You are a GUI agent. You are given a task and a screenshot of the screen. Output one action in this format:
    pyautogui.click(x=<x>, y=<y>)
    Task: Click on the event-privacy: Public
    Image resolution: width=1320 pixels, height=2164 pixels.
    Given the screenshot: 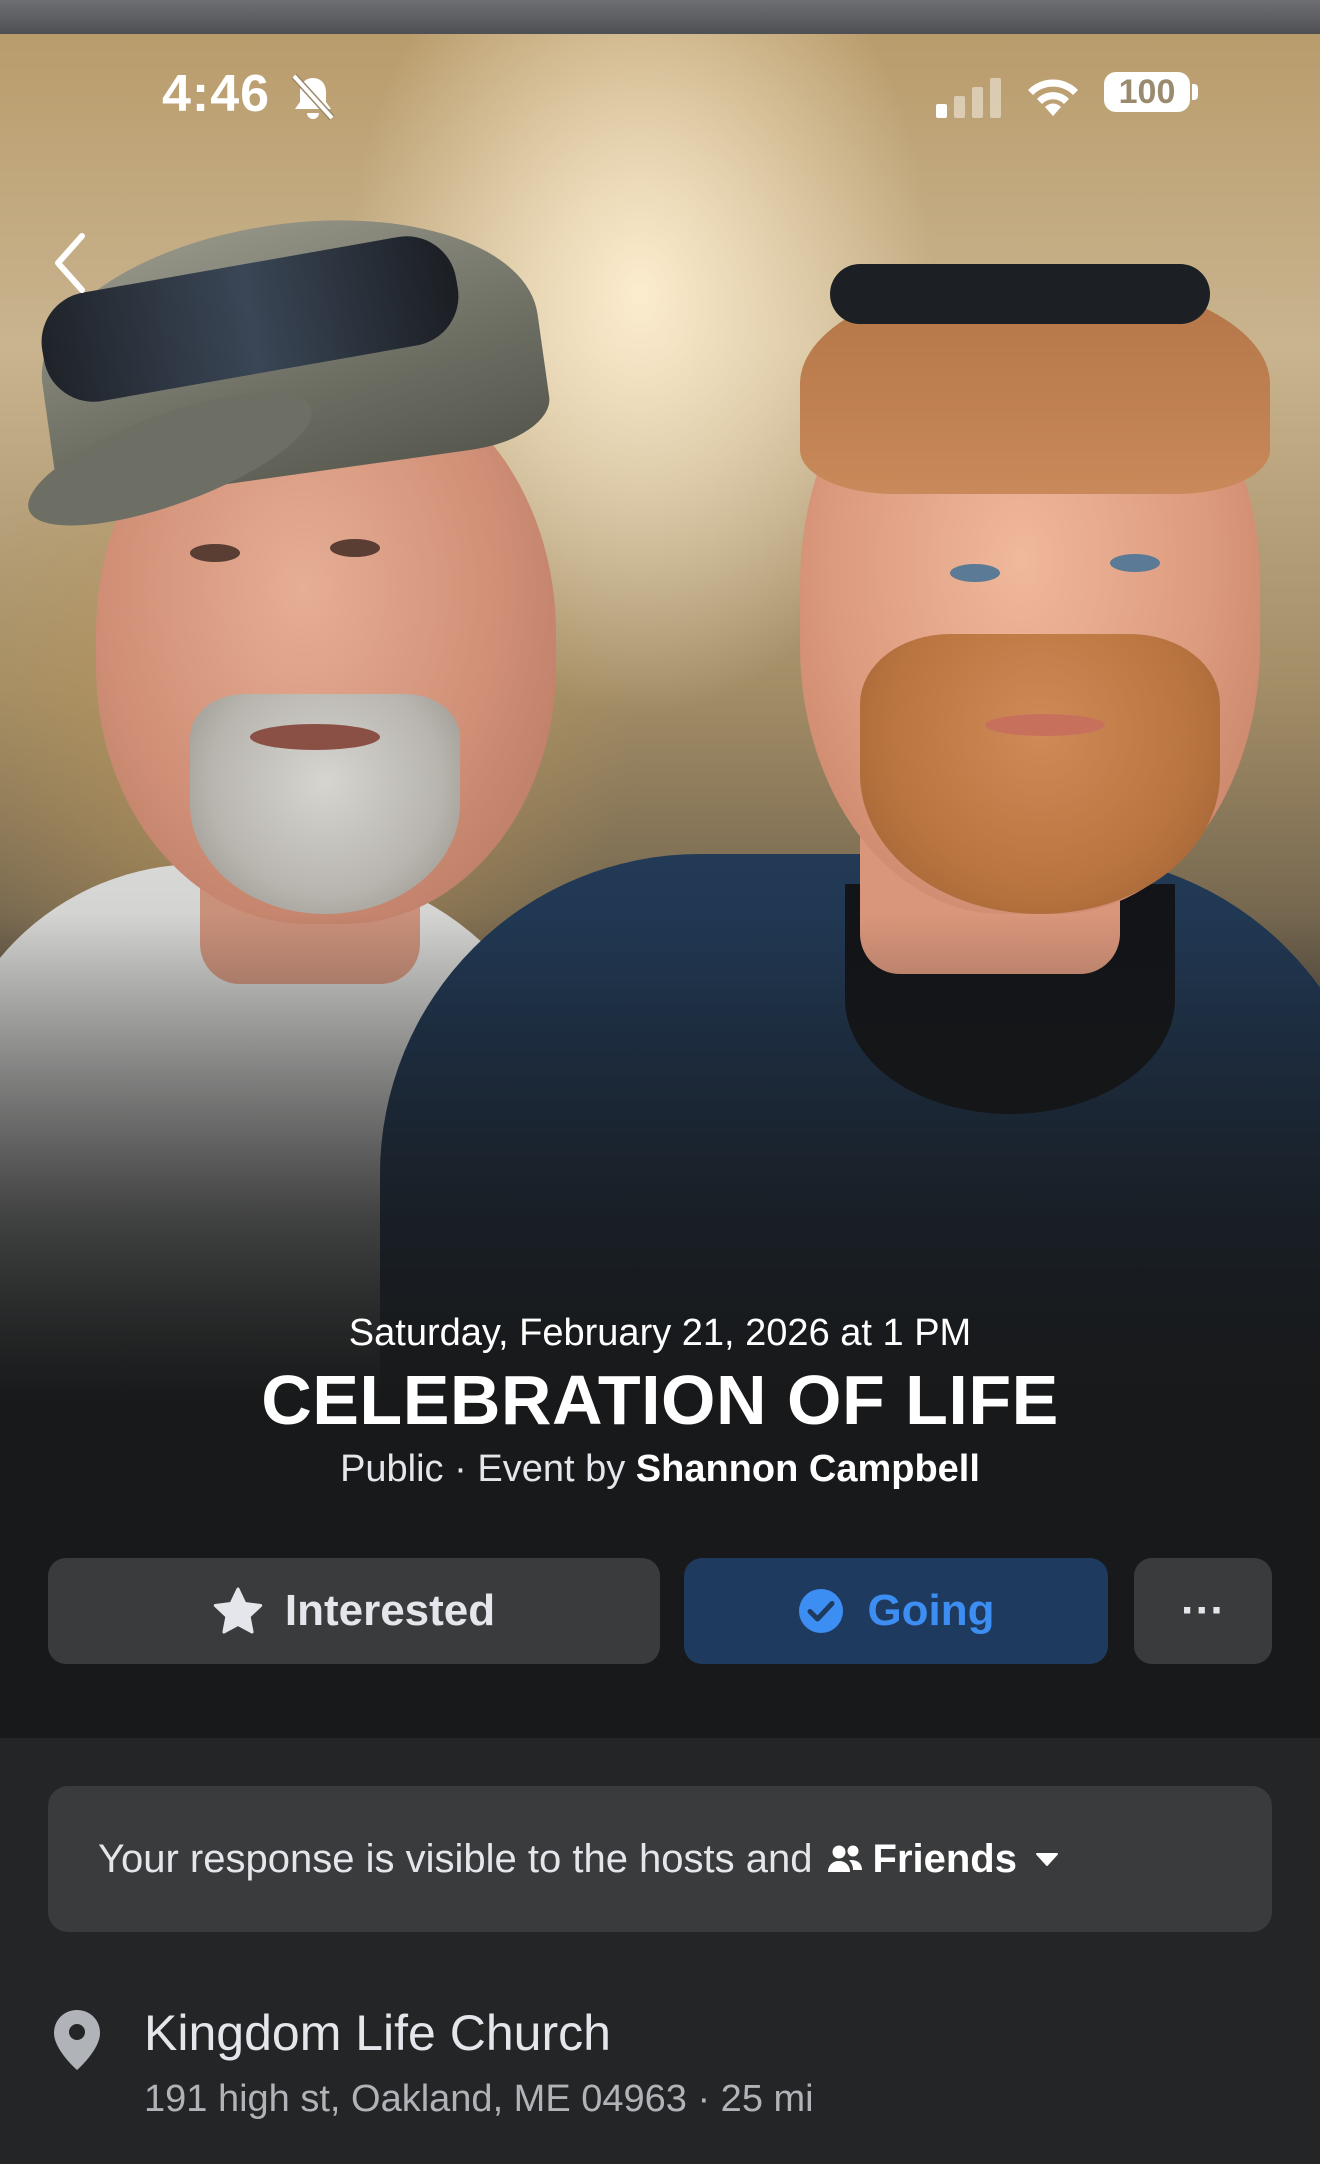 What is the action you would take?
    pyautogui.click(x=392, y=1469)
    